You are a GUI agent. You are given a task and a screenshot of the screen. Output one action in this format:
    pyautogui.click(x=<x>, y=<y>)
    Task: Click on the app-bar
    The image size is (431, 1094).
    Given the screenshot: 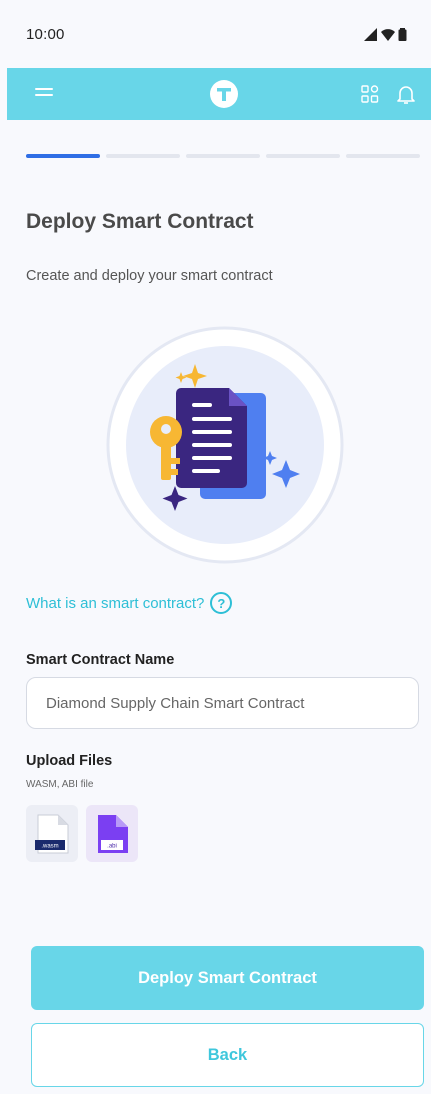 What is the action you would take?
    pyautogui.click(x=219, y=94)
    